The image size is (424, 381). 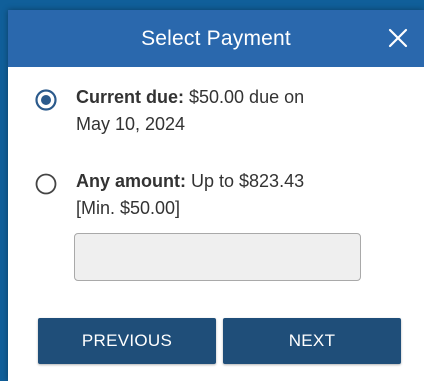 I want to click on radio-any-amount, so click(x=46, y=184).